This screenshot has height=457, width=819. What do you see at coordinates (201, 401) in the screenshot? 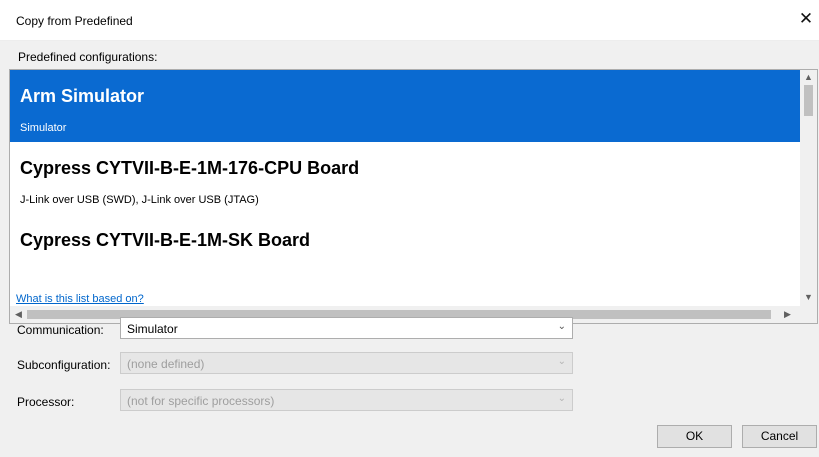
I see `processor-value: (not for specific processors)` at bounding box center [201, 401].